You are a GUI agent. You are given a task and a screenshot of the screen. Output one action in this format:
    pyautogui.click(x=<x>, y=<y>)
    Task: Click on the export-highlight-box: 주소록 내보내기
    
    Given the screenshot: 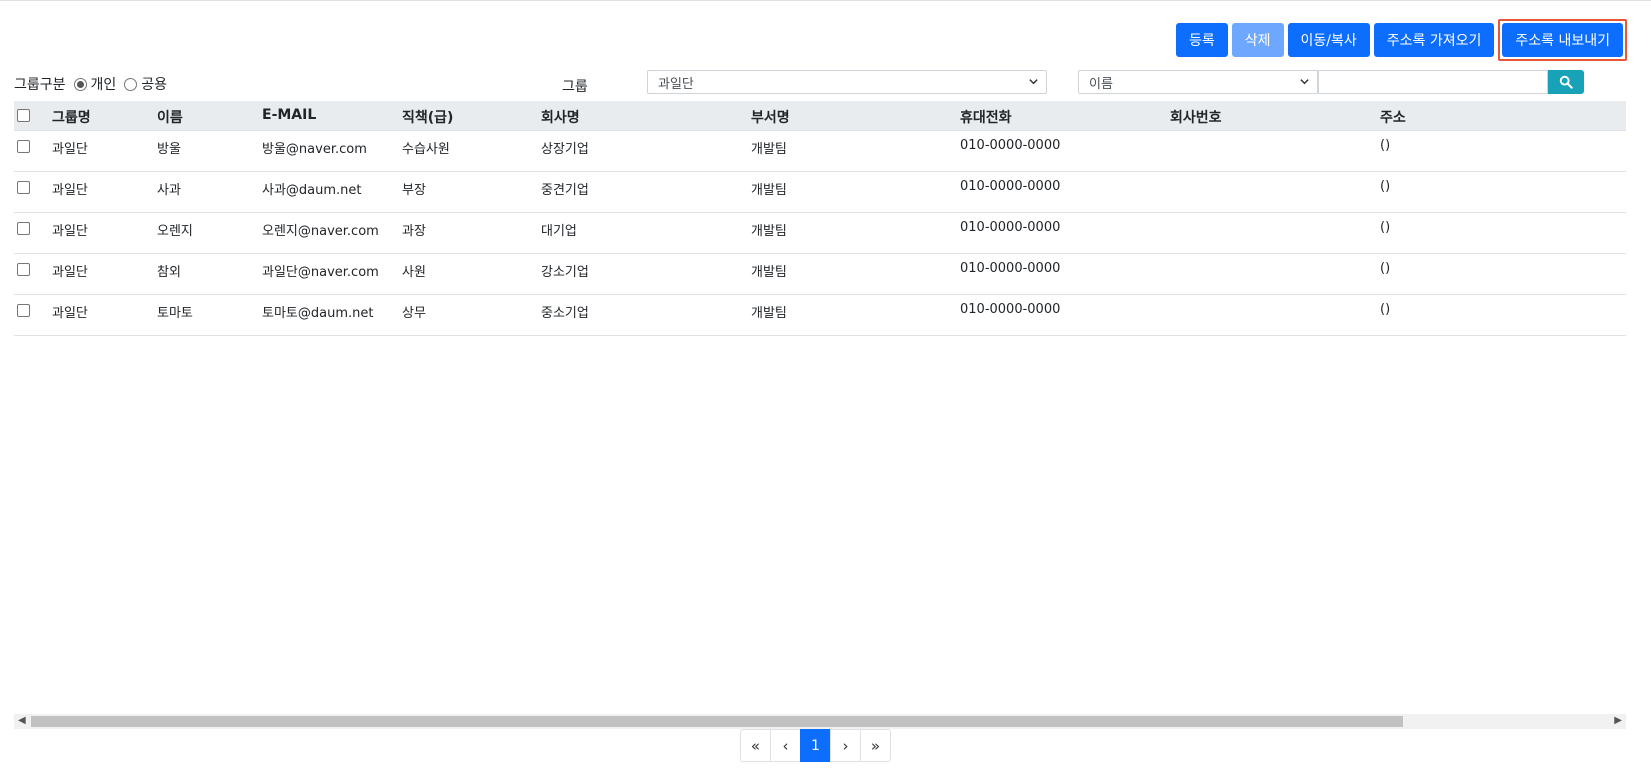 What is the action you would take?
    pyautogui.click(x=1562, y=39)
    